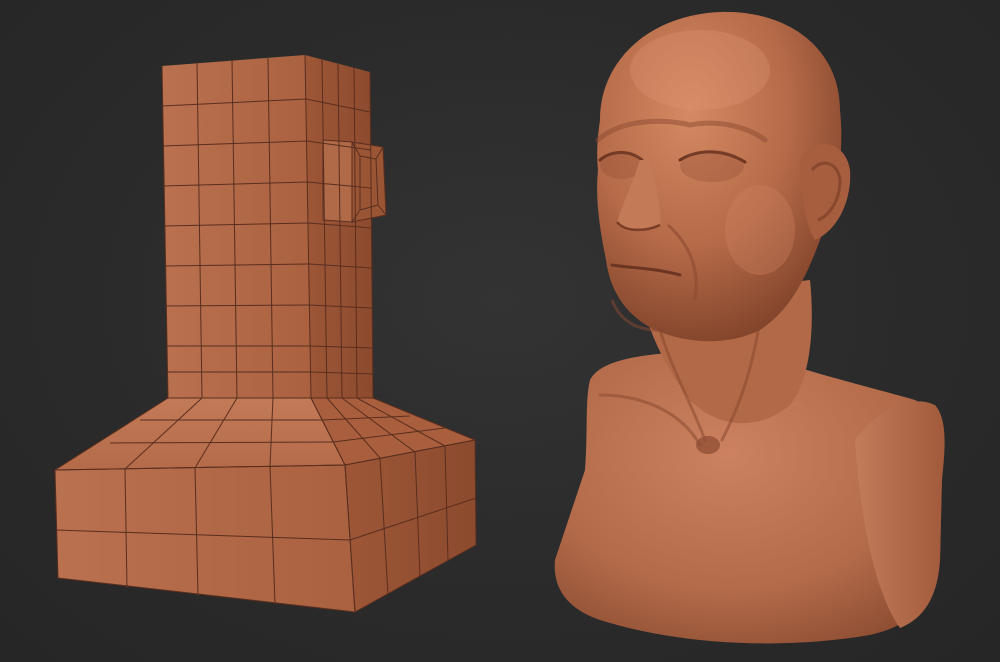 Image resolution: width=1000 pixels, height=662 pixels. What do you see at coordinates (708, 445) in the screenshot?
I see `sternal-notch` at bounding box center [708, 445].